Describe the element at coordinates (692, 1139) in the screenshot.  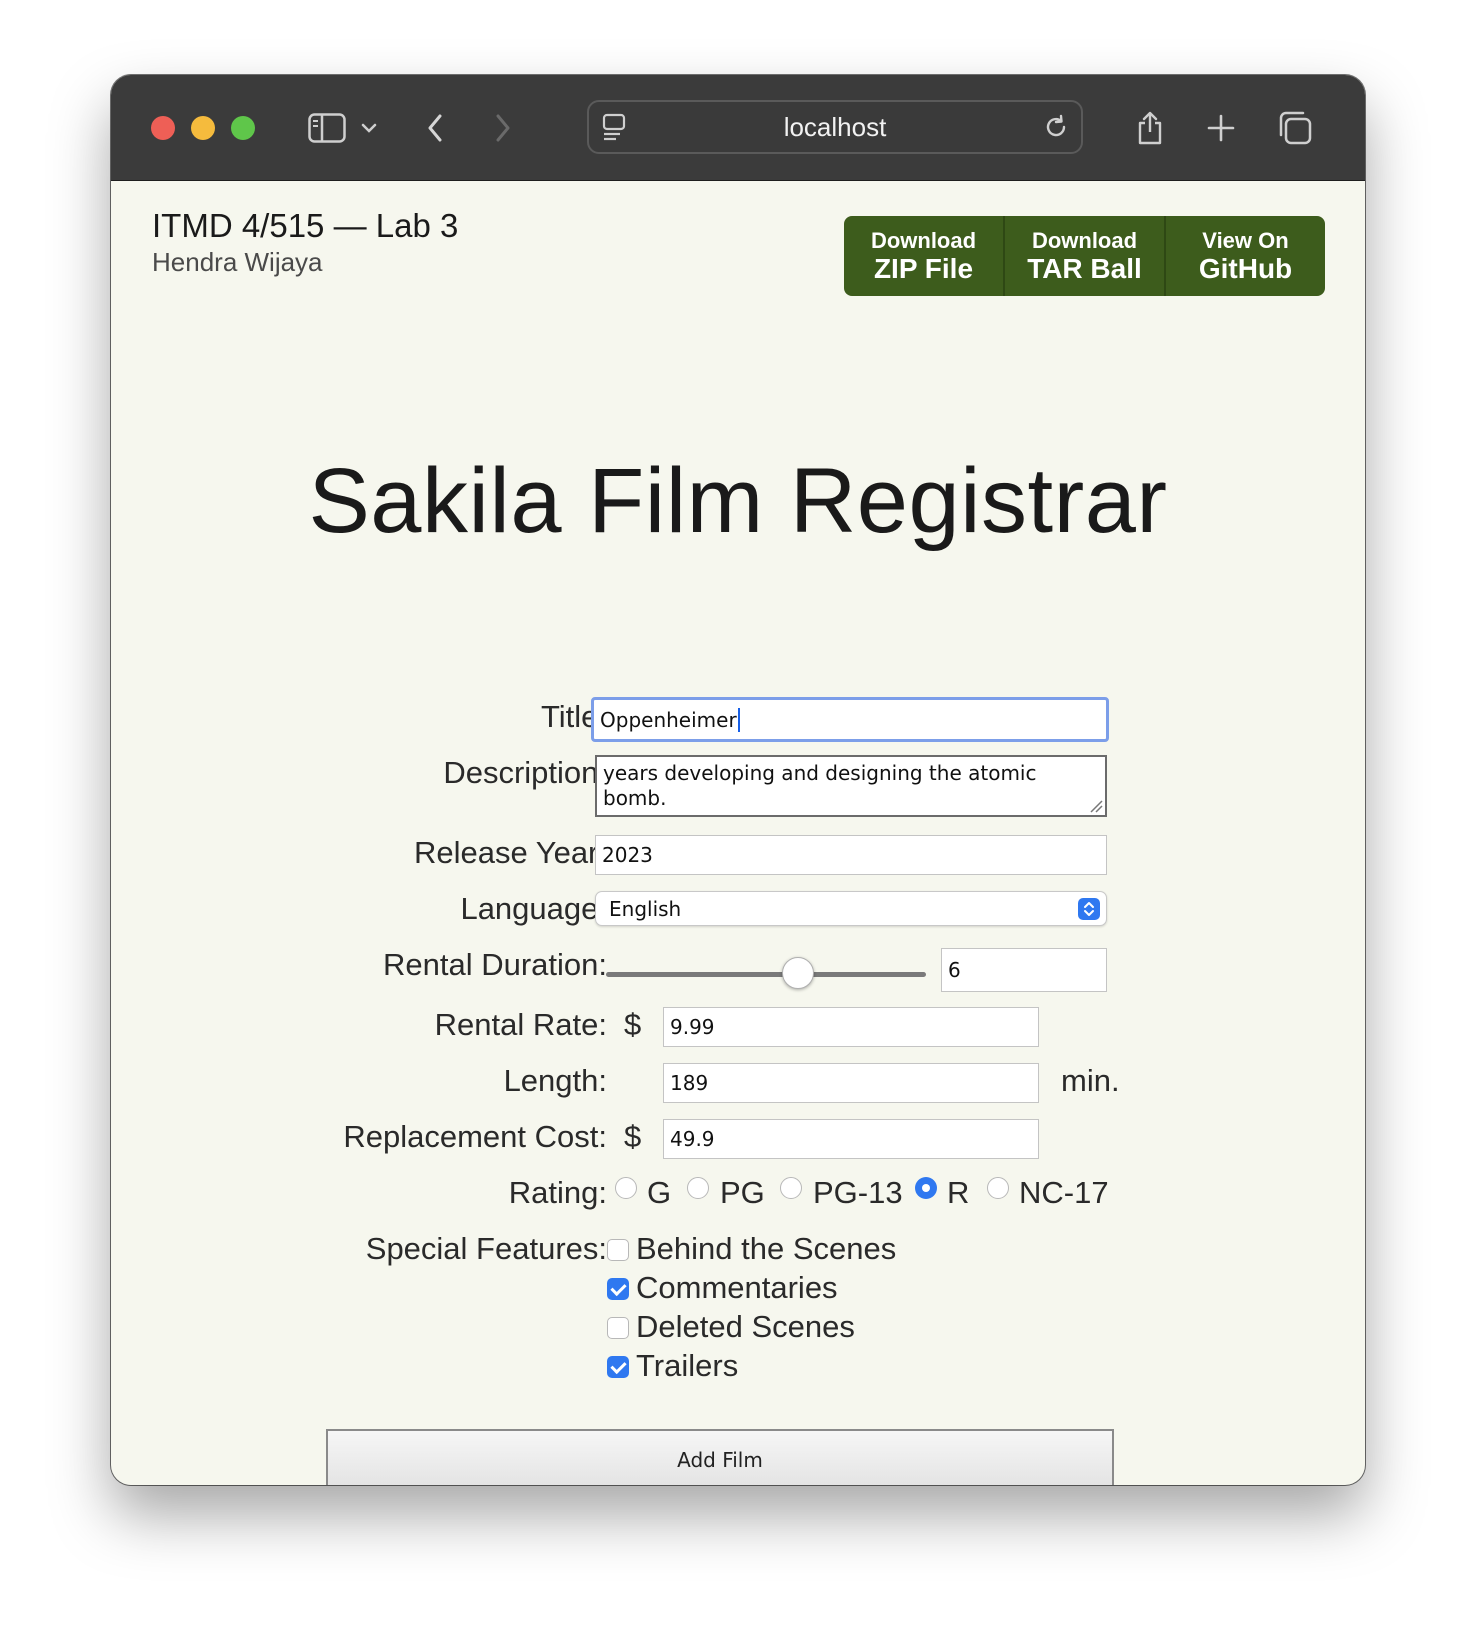
I see `replacement-cost-value: 49.9` at that location.